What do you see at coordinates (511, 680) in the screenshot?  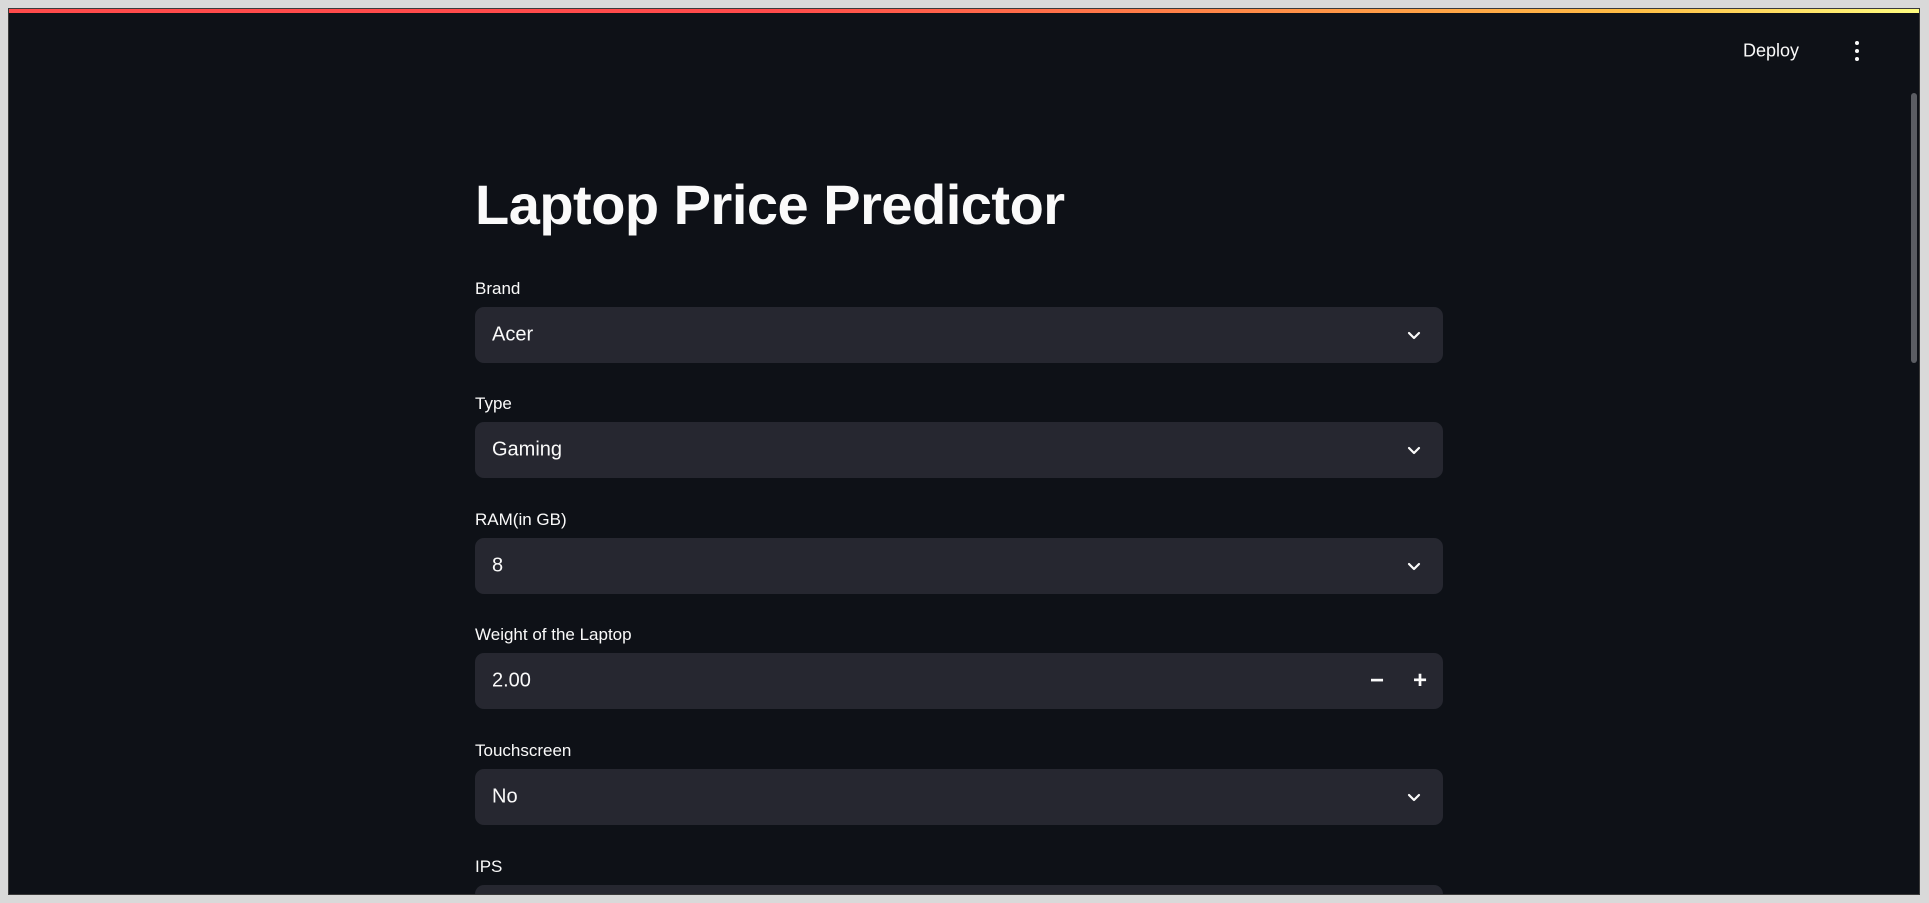 I see `weight-value: 2.00` at bounding box center [511, 680].